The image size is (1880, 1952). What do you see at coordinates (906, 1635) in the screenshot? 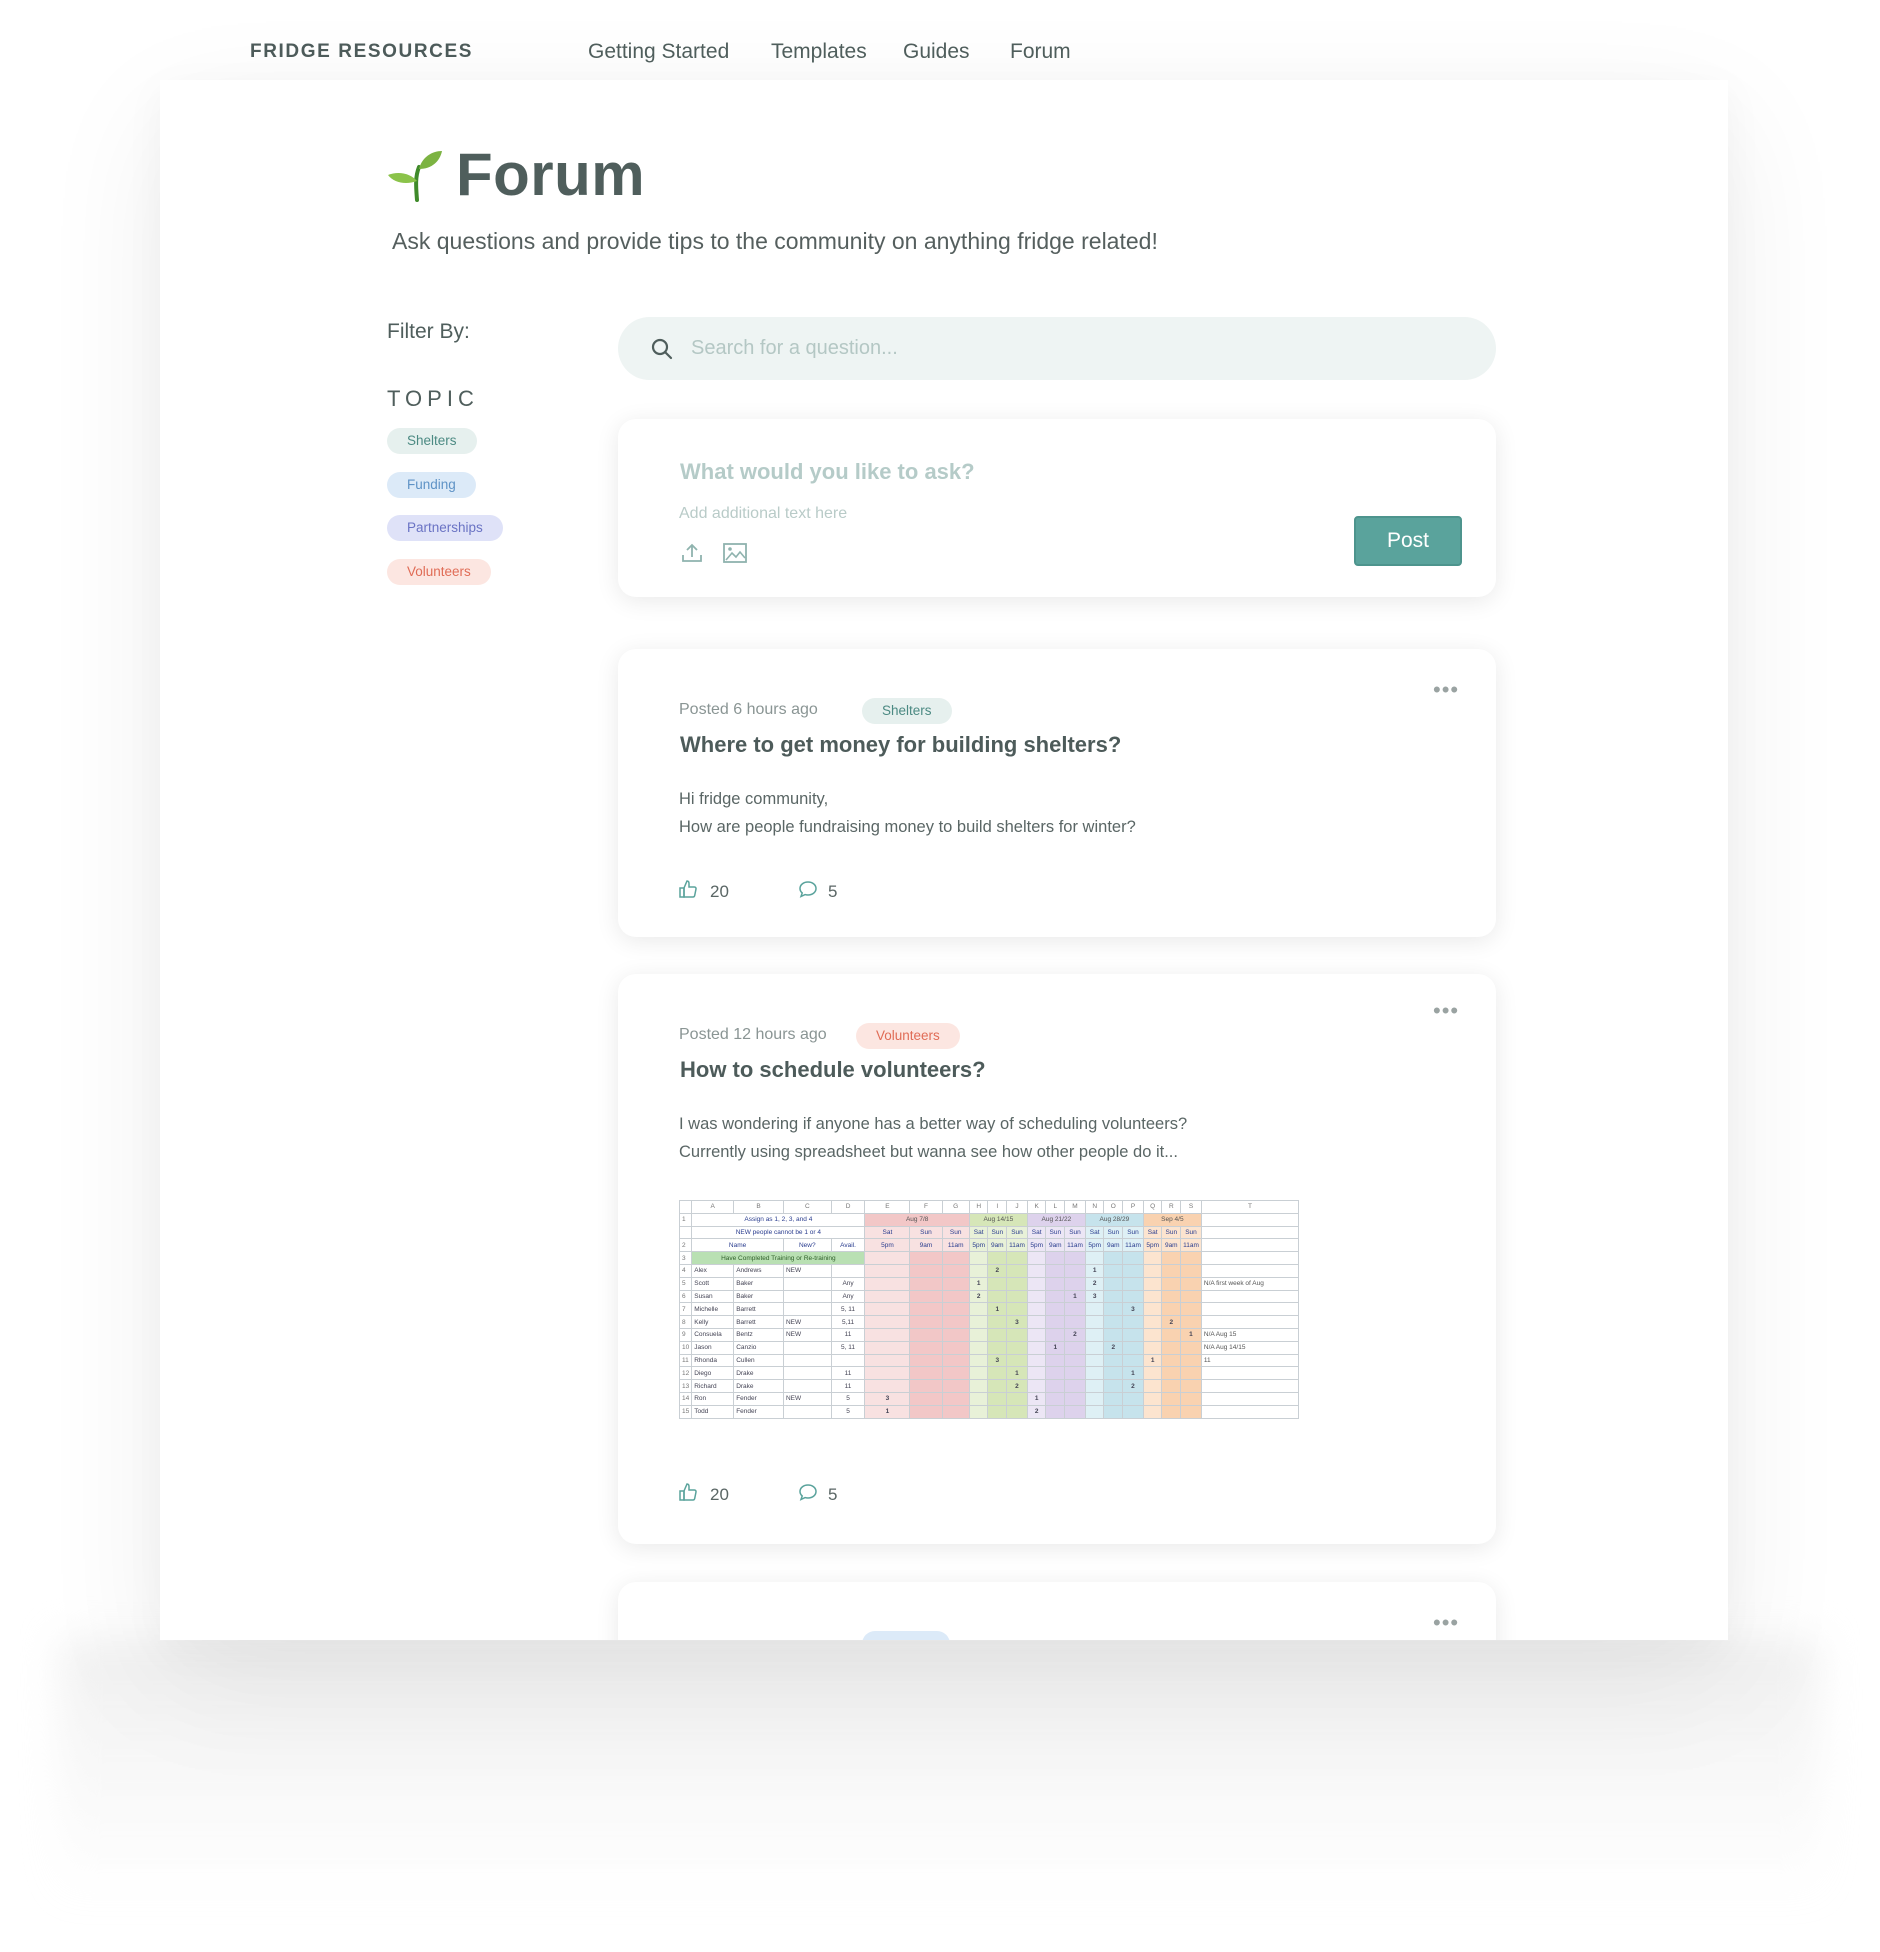
I see `post-tag` at bounding box center [906, 1635].